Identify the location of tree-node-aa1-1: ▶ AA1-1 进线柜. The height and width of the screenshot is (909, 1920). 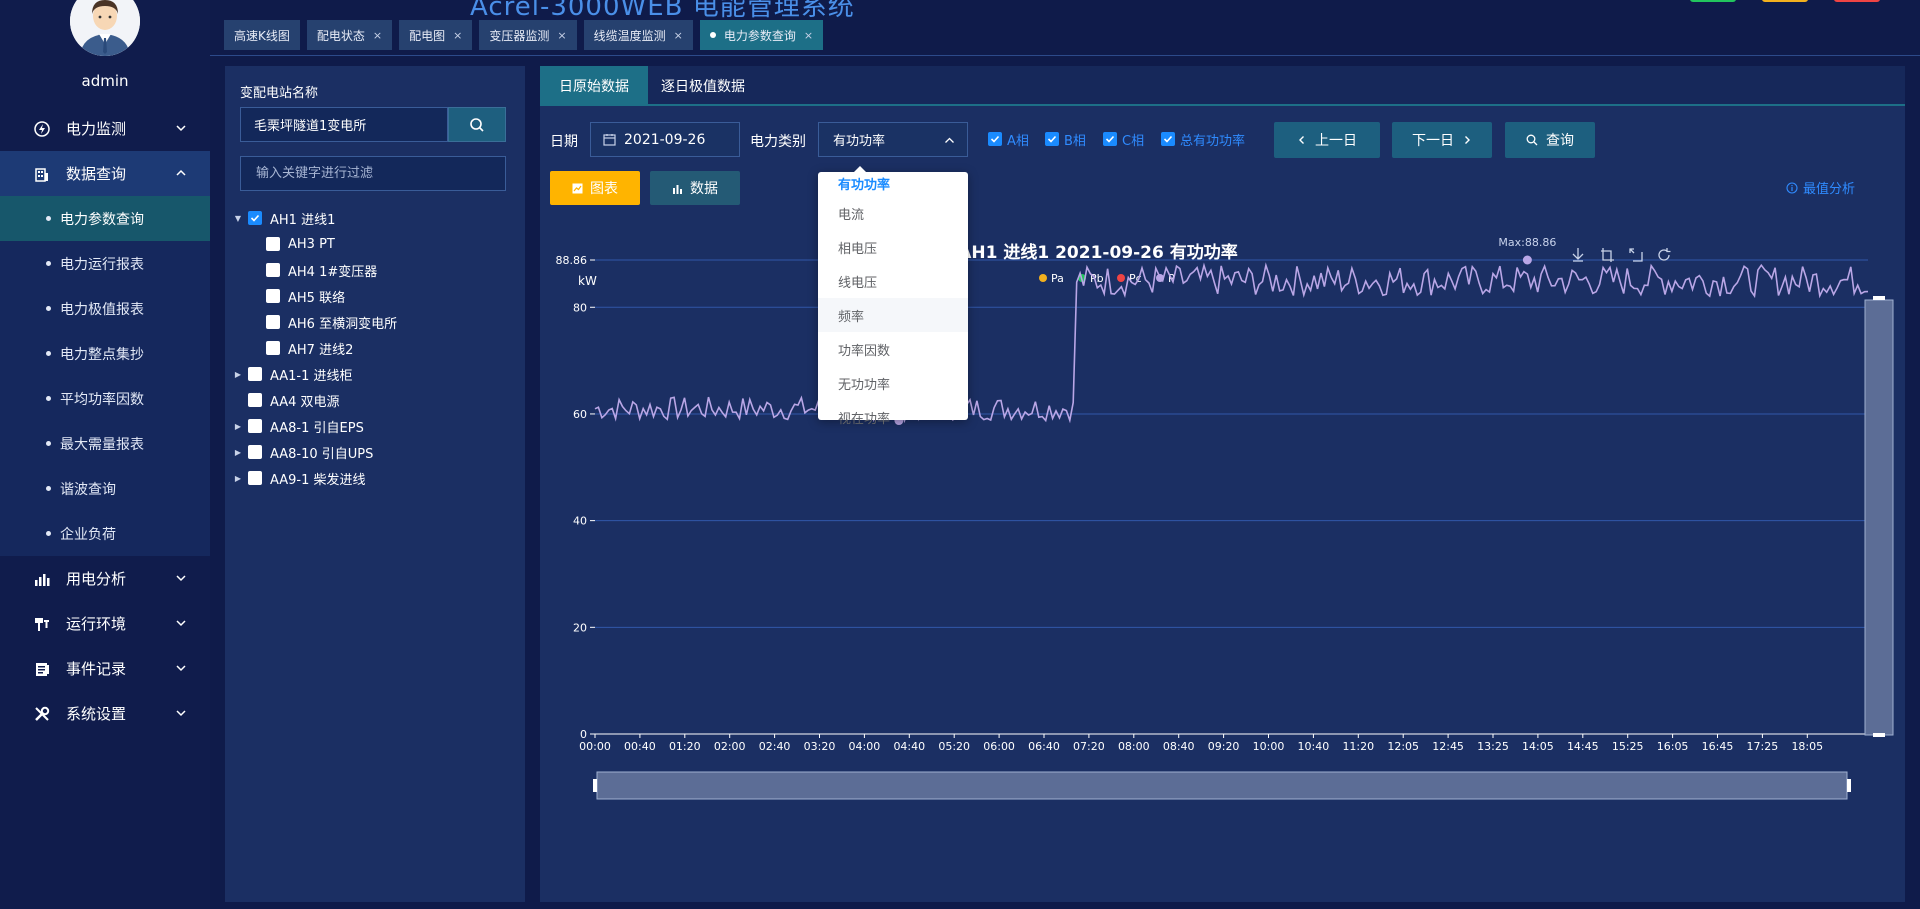
(375, 374).